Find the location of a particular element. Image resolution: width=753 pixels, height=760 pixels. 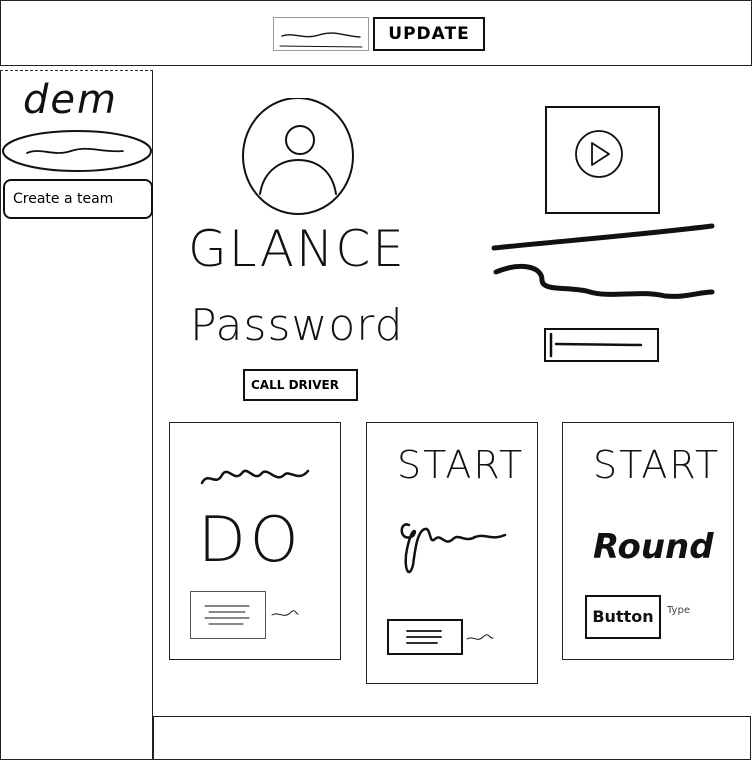

video-action-button is located at coordinates (601, 345).